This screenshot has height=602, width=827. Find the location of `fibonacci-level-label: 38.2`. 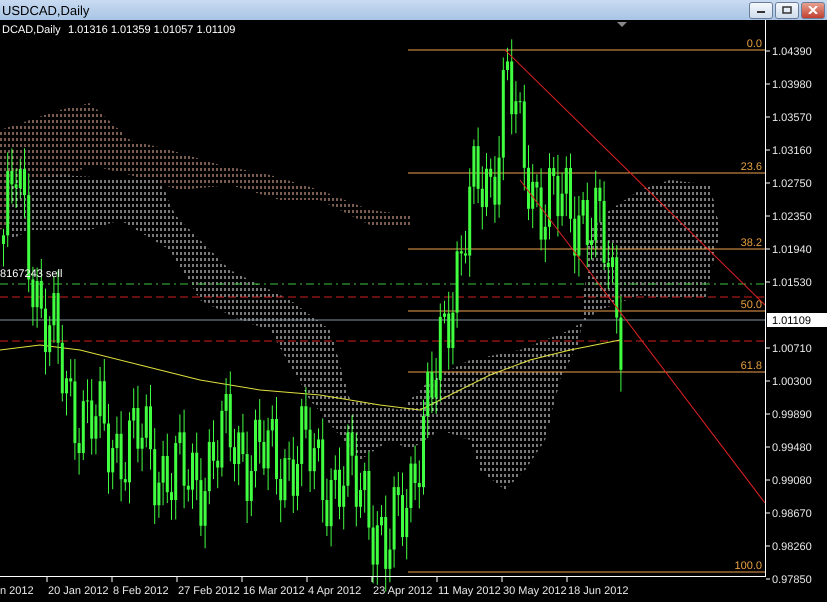

fibonacci-level-label: 38.2 is located at coordinates (751, 243).